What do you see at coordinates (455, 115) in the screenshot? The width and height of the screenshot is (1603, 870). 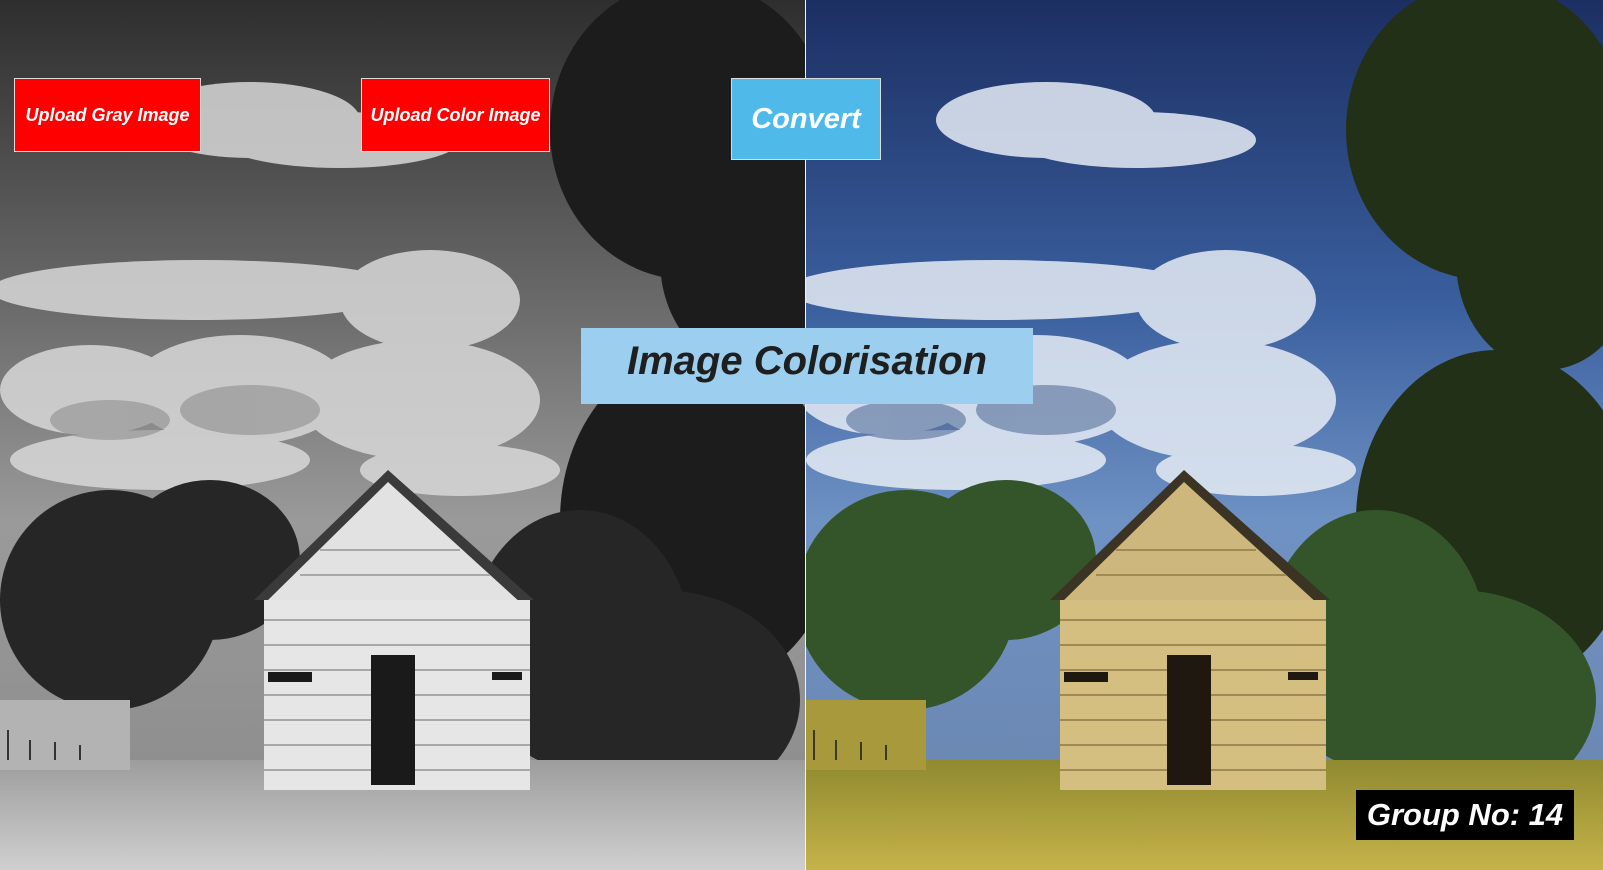 I see `upload-color-image-button: Upload Color Image` at bounding box center [455, 115].